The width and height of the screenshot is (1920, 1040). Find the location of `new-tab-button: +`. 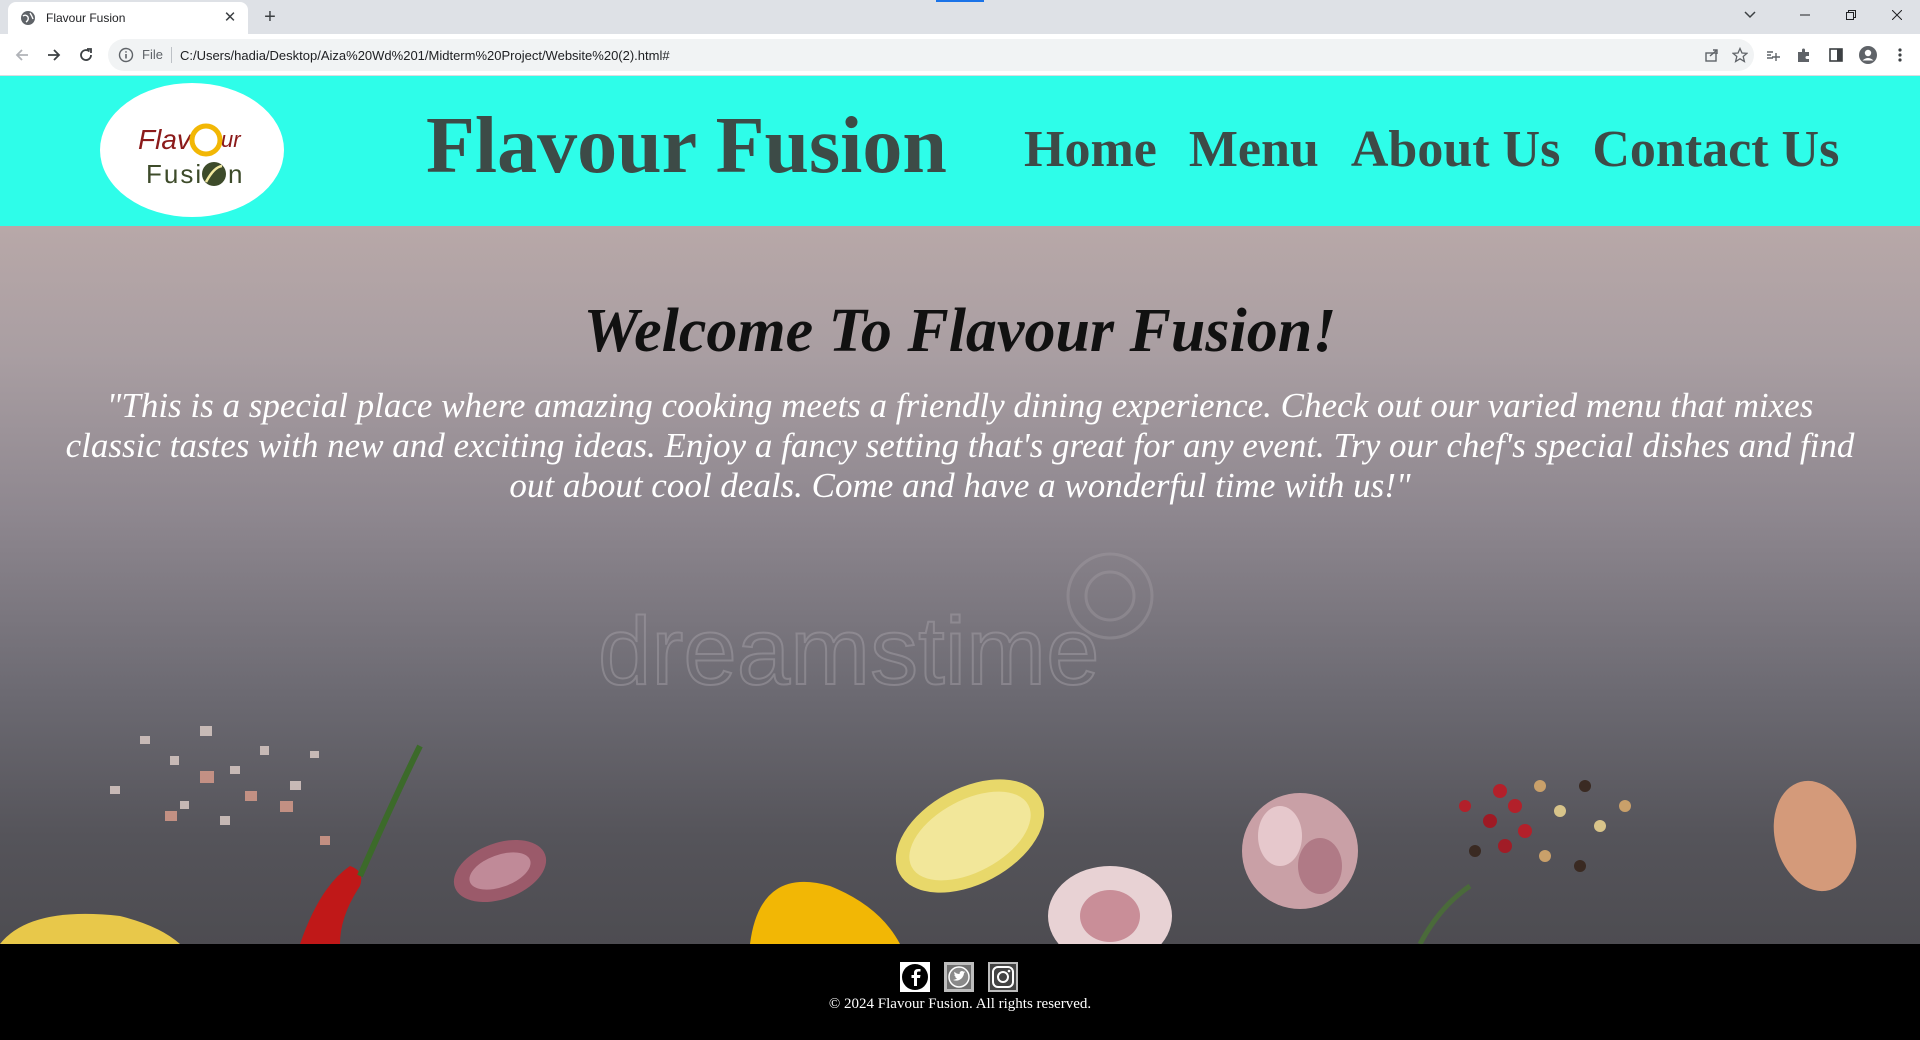

new-tab-button: + is located at coordinates (270, 18).